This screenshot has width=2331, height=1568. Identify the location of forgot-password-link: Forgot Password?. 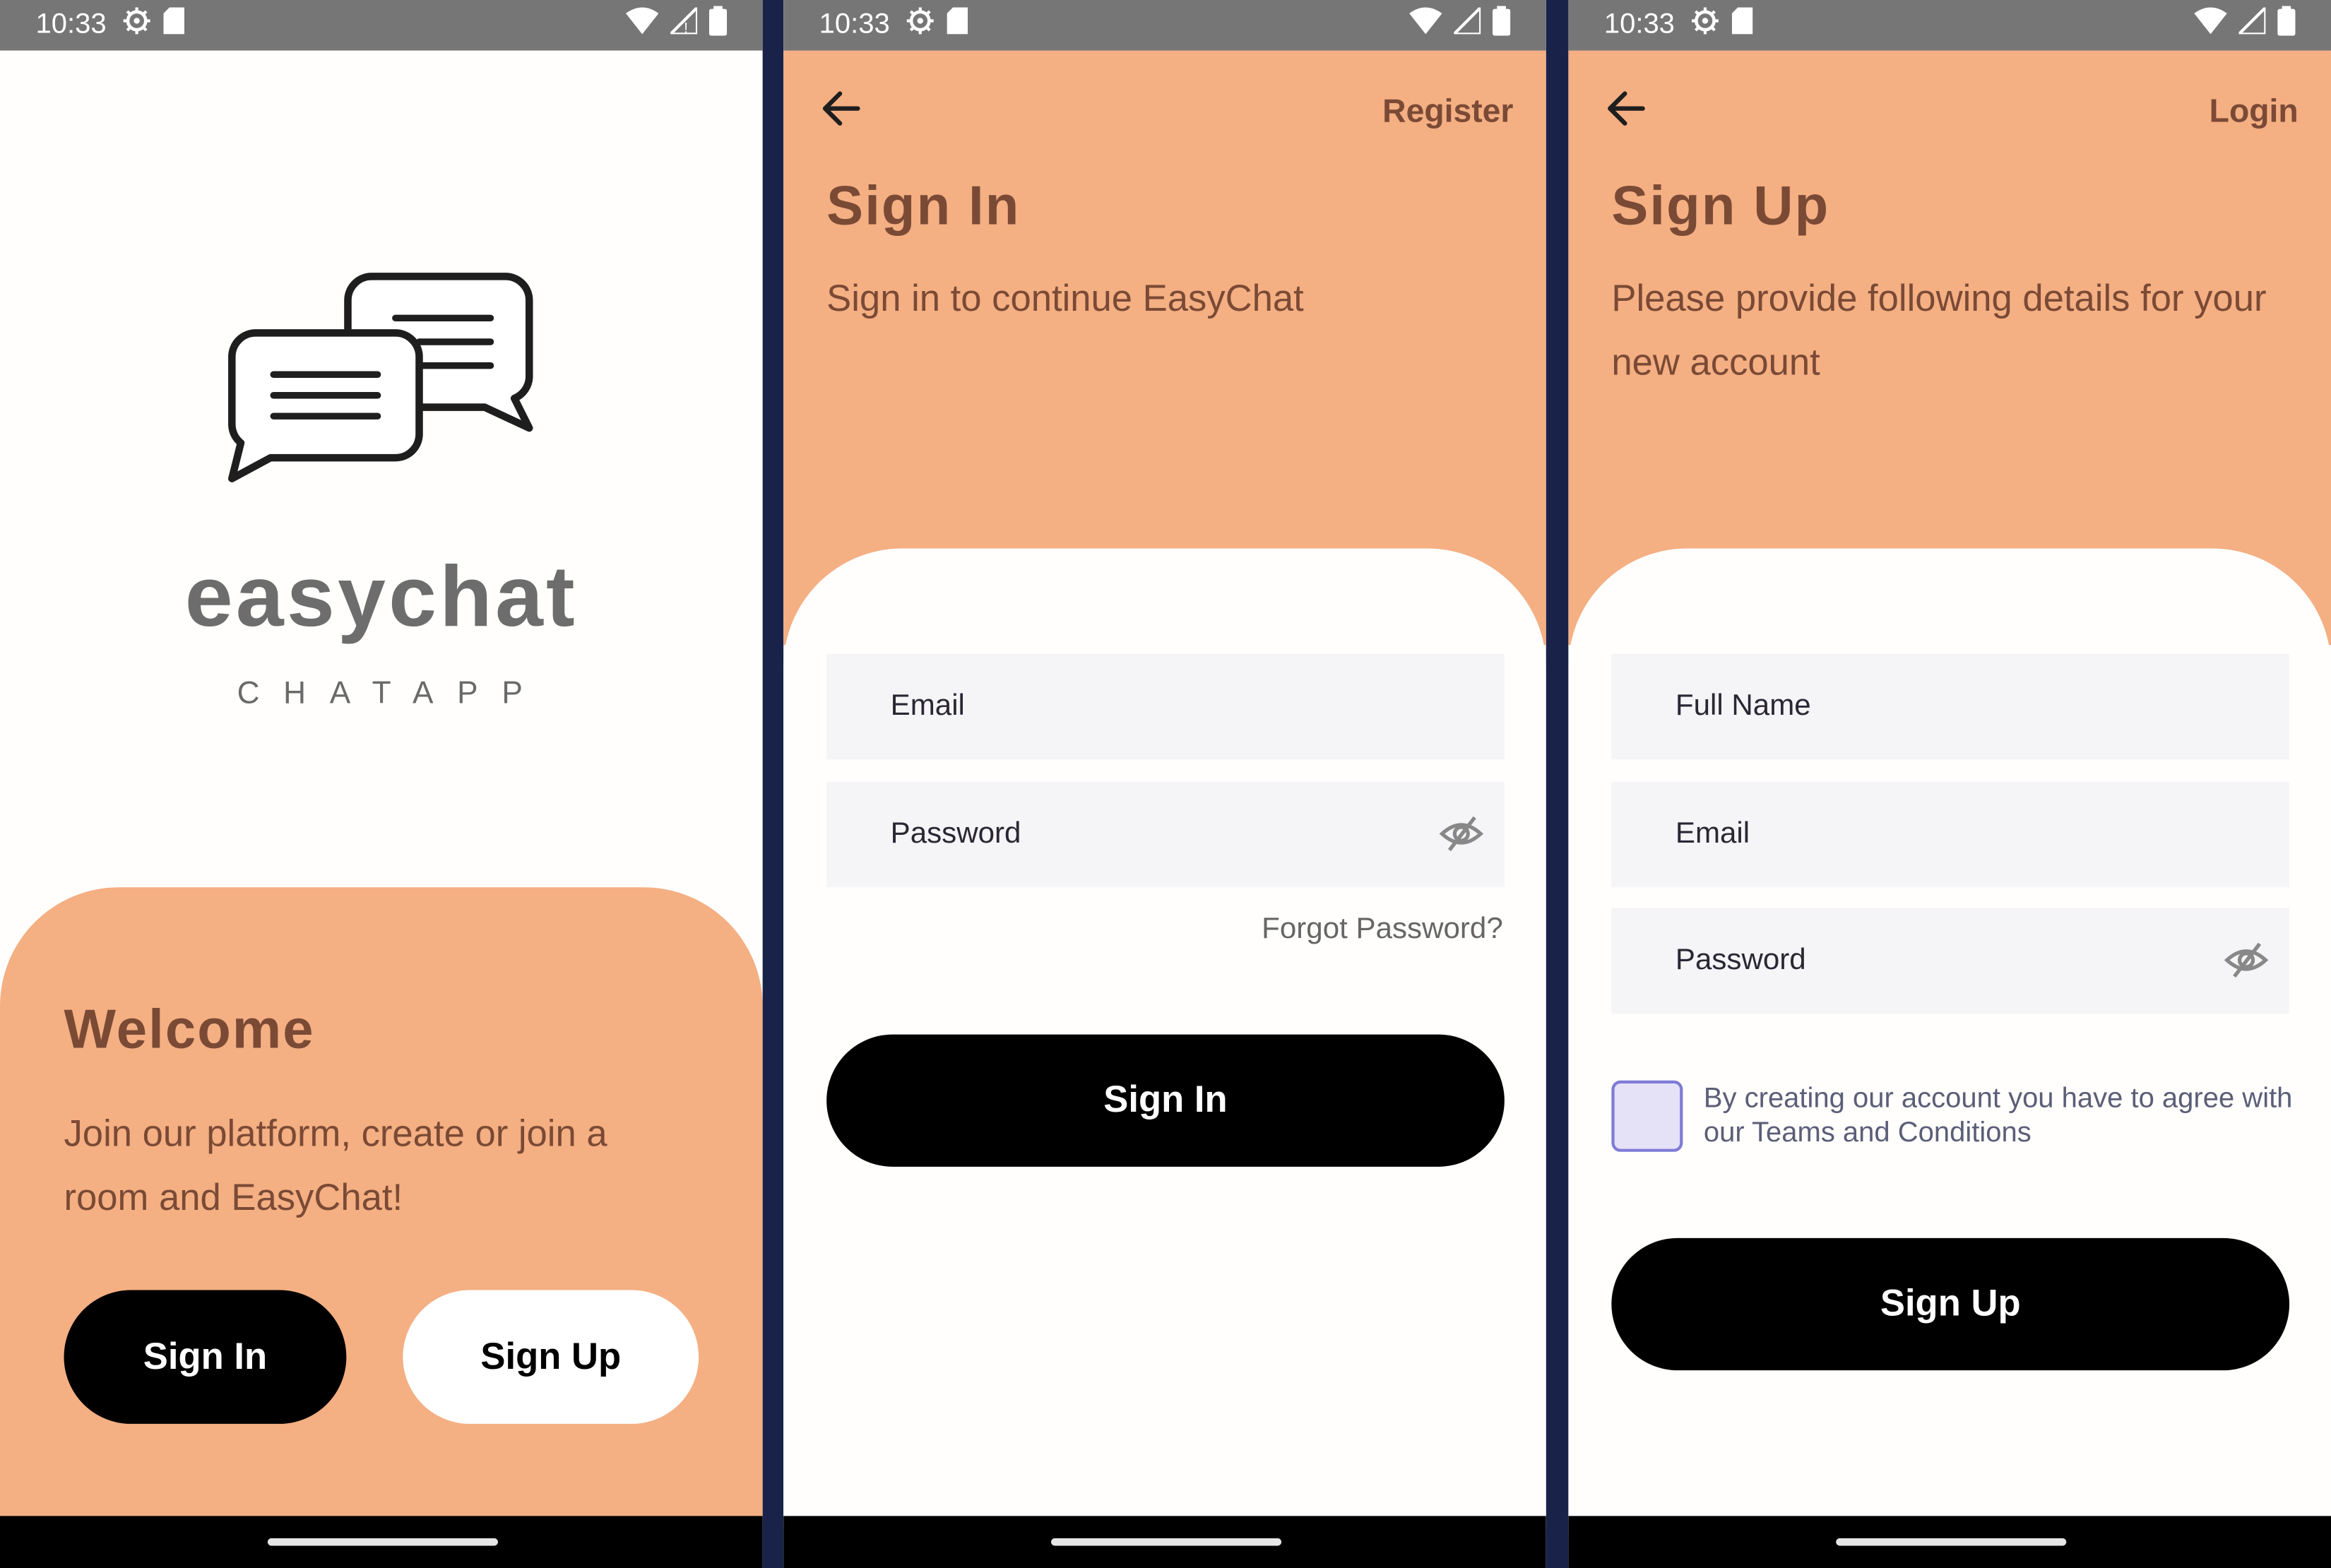
(1382, 929).